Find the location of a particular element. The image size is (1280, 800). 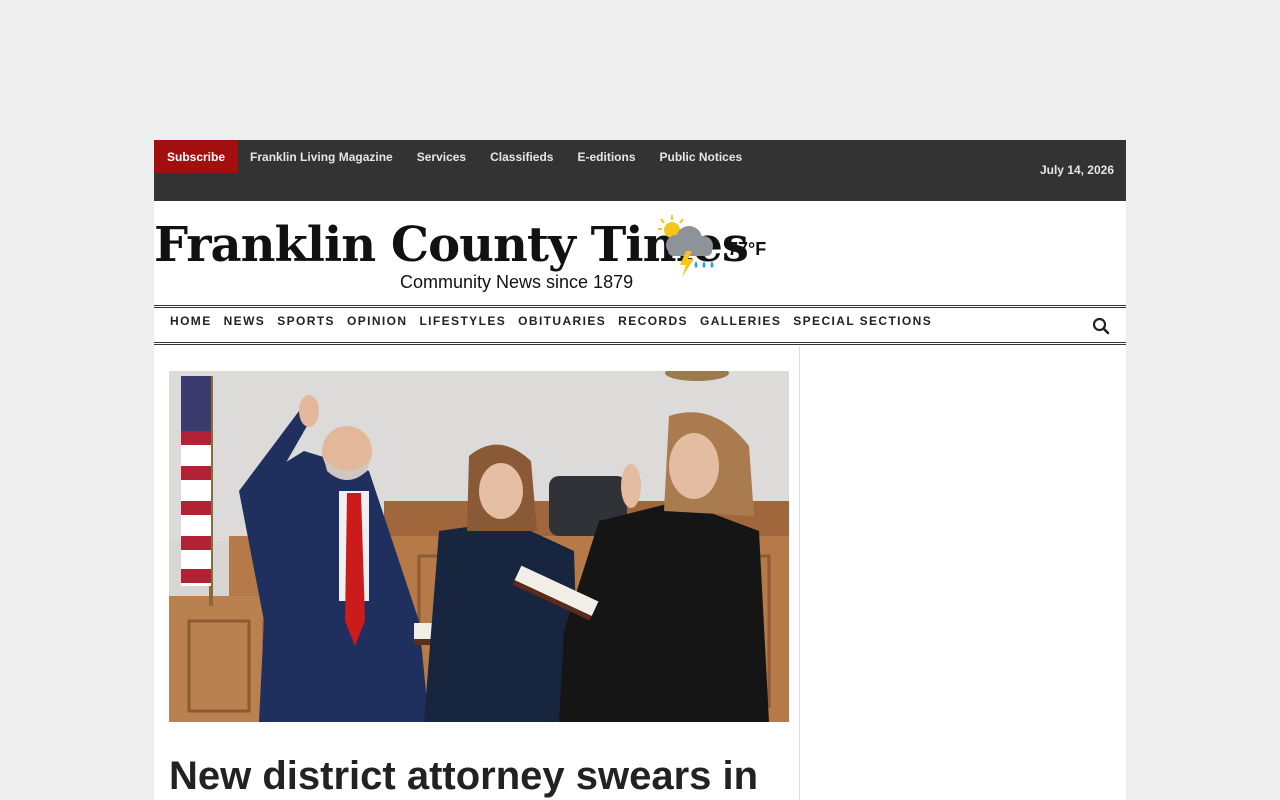

nav-sports: SPORTS is located at coordinates (306, 321).